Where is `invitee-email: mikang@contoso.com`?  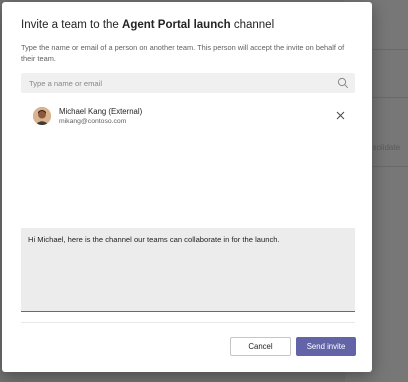
invitee-email: mikang@contoso.com is located at coordinates (93, 121).